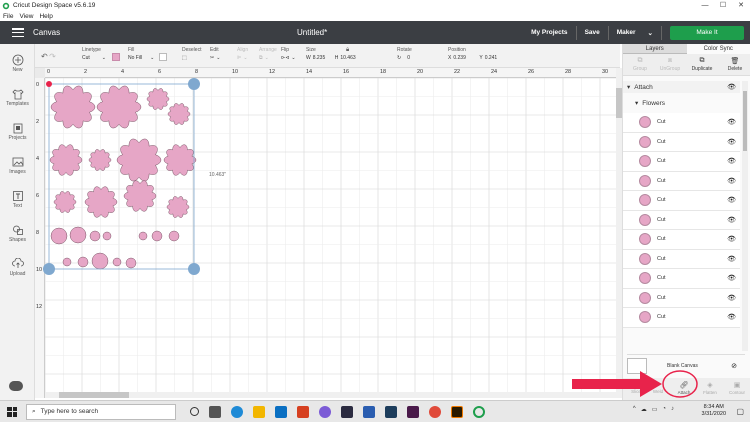 The width and height of the screenshot is (750, 422). Describe the element at coordinates (325, 411) in the screenshot. I see `viber-icon` at that location.